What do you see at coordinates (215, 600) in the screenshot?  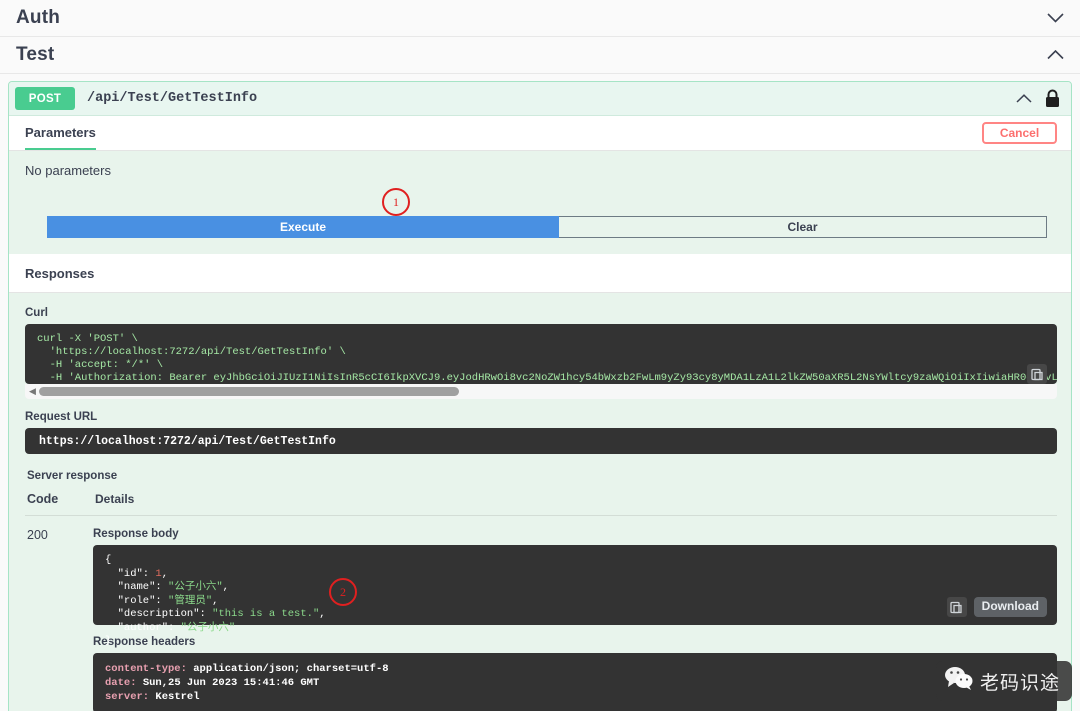 I see `json-comma-role: ,` at bounding box center [215, 600].